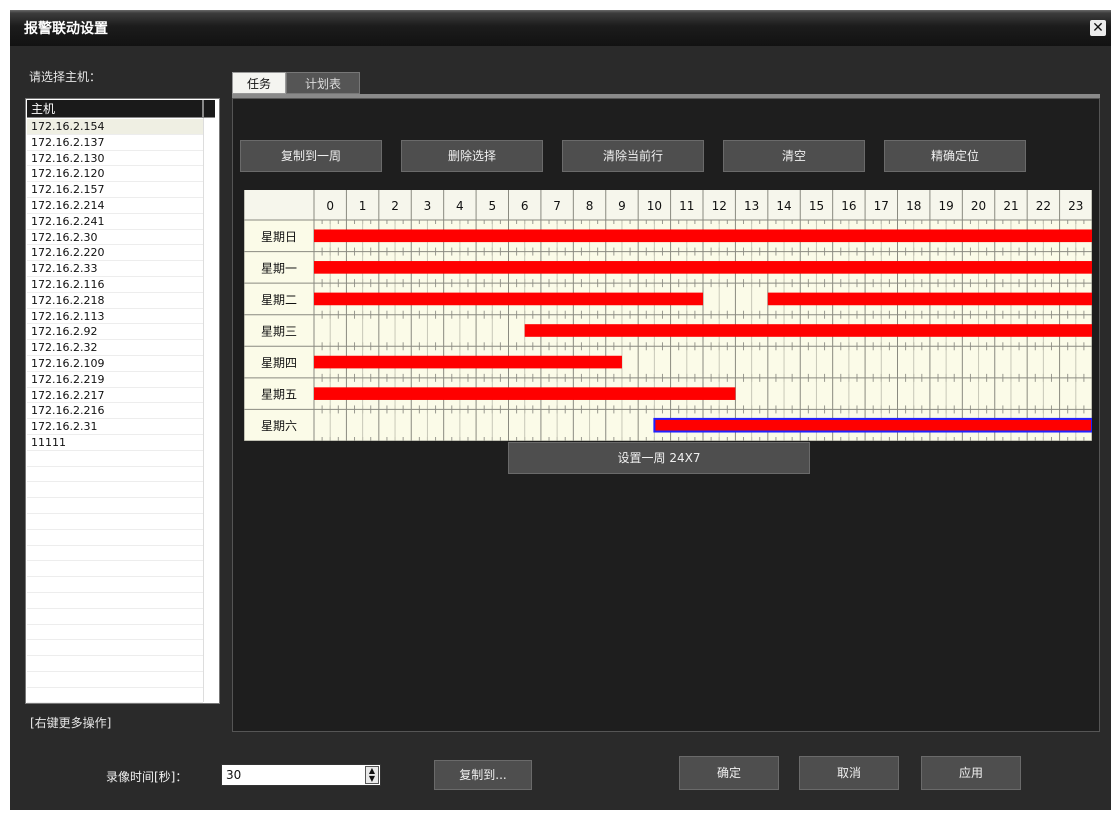 The image size is (1111, 814). What do you see at coordinates (633, 156) in the screenshot?
I see `clear-current-row-button: 清除当前行` at bounding box center [633, 156].